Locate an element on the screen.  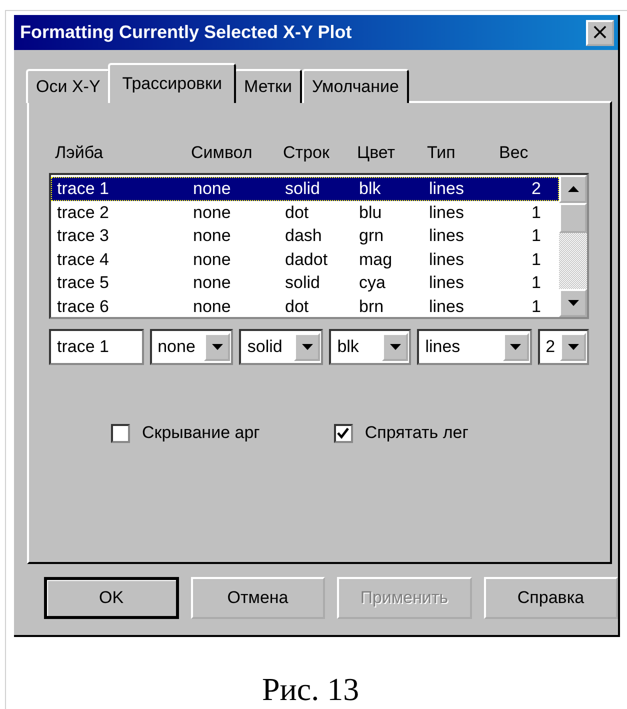
dropdown: none is located at coordinates (192, 347).